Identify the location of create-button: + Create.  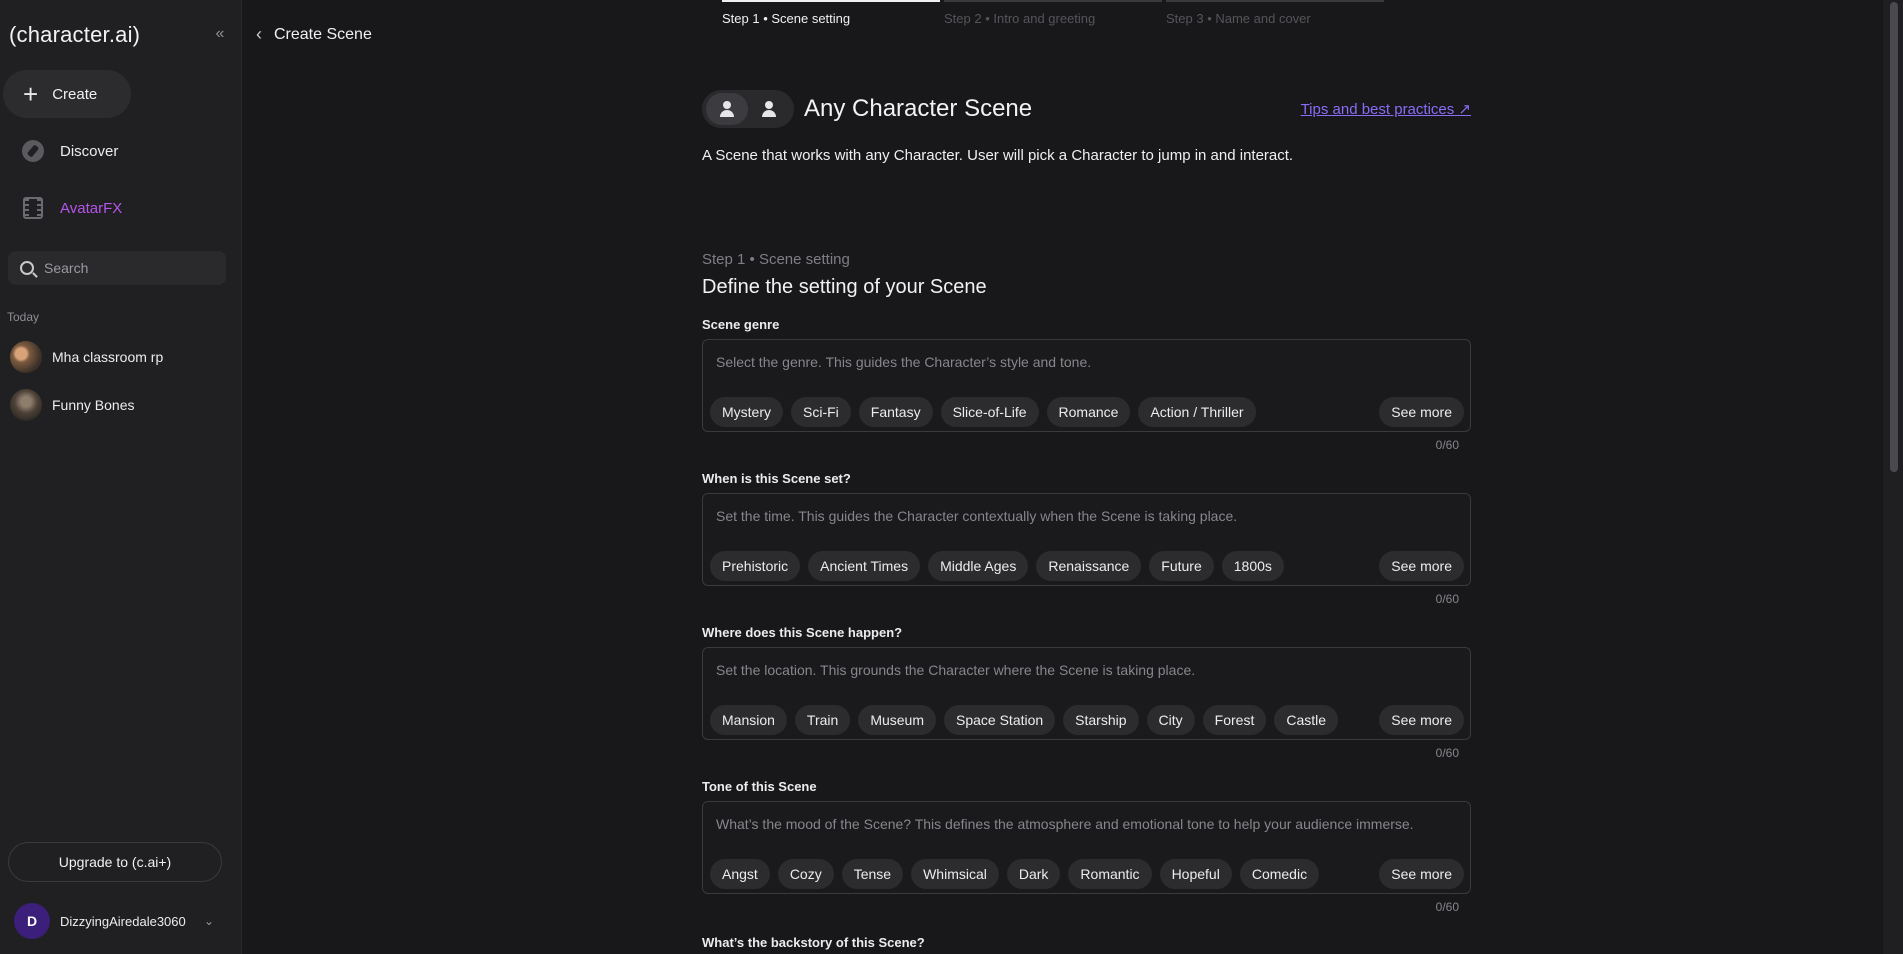
(67, 94).